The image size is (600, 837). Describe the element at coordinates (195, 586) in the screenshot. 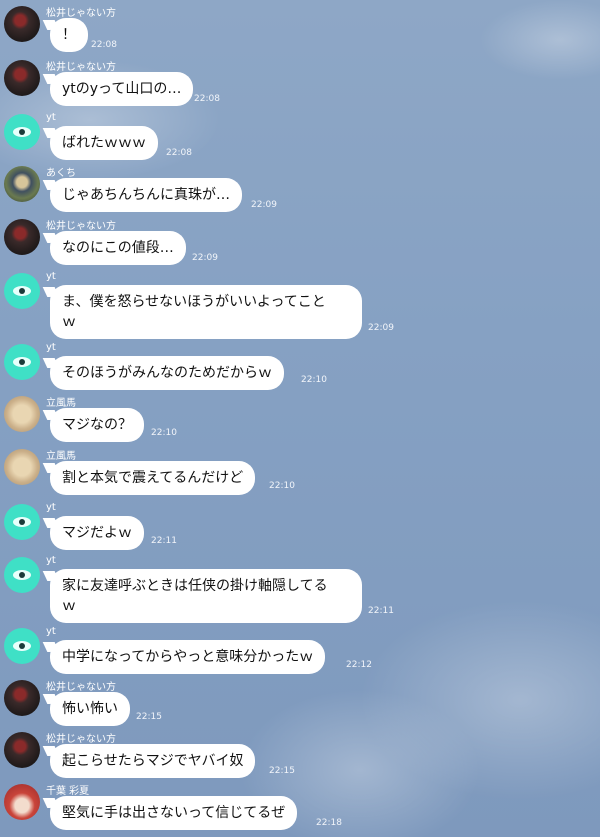

I see `message-line: 家に友達呼ぶときは任侠の掛け軸隠してる` at that location.